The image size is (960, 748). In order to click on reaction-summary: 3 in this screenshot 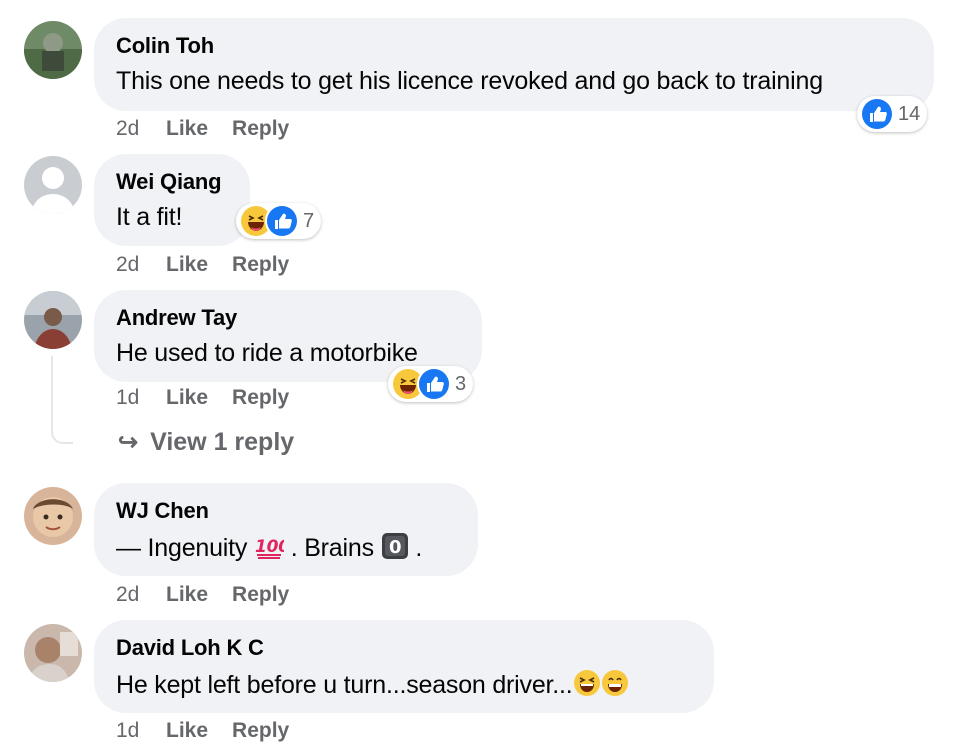, I will do `click(431, 384)`.